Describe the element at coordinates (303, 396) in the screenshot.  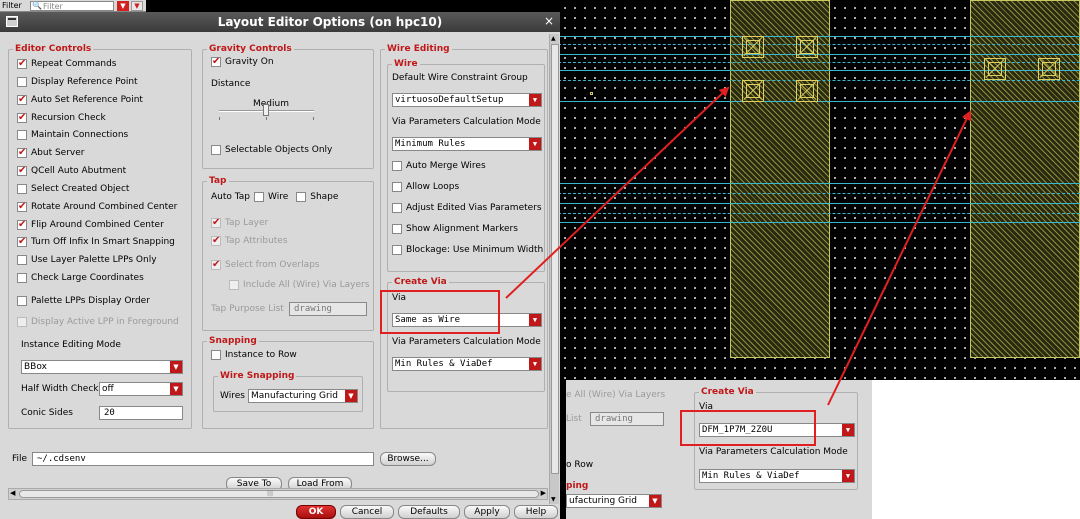
I see `wires-snapping-select: Manufacturing Grid ▼` at that location.